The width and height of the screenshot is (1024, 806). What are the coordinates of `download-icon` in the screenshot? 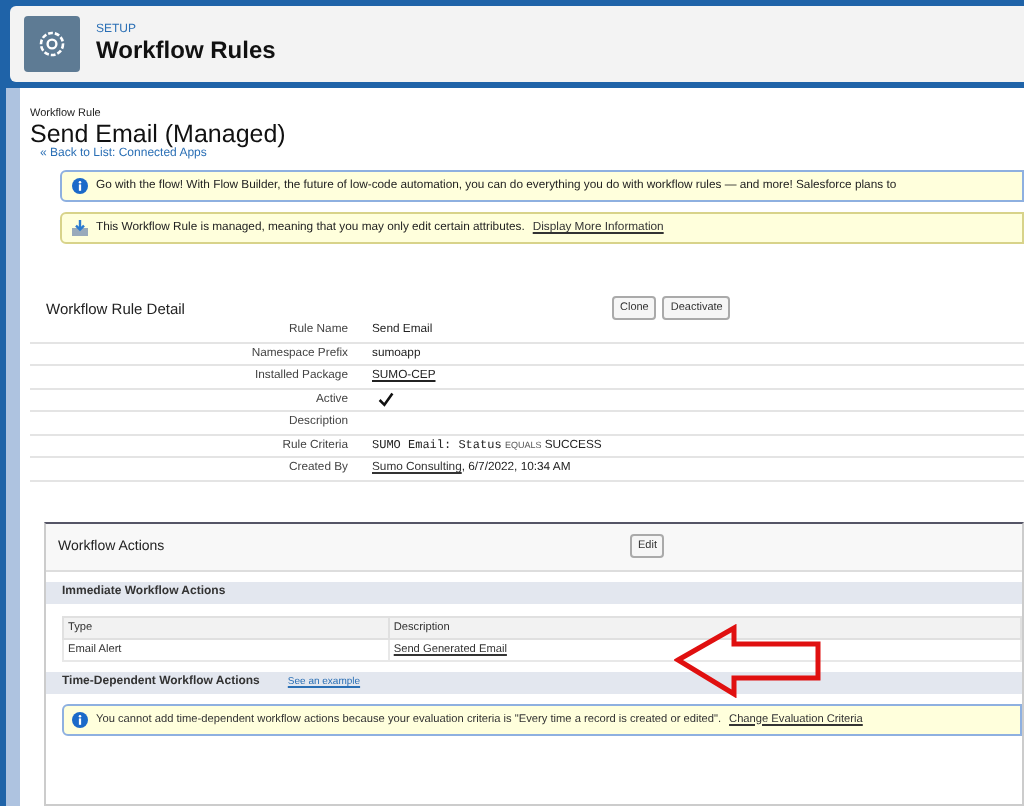 It's located at (80, 228).